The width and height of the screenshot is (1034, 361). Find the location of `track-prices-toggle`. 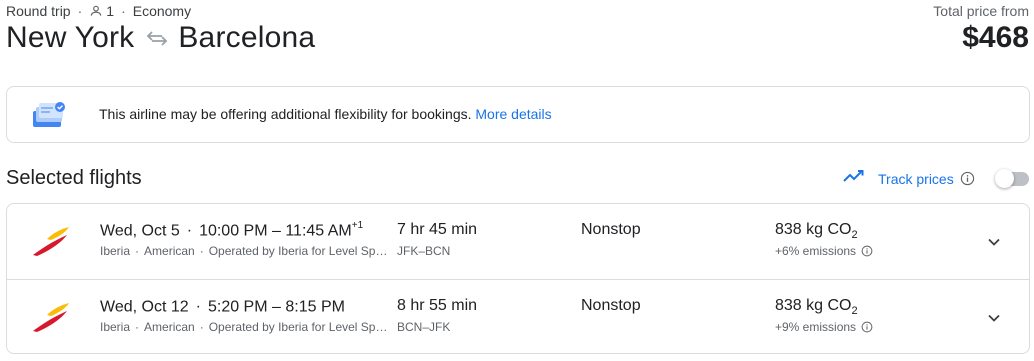

track-prices-toggle is located at coordinates (1012, 178).